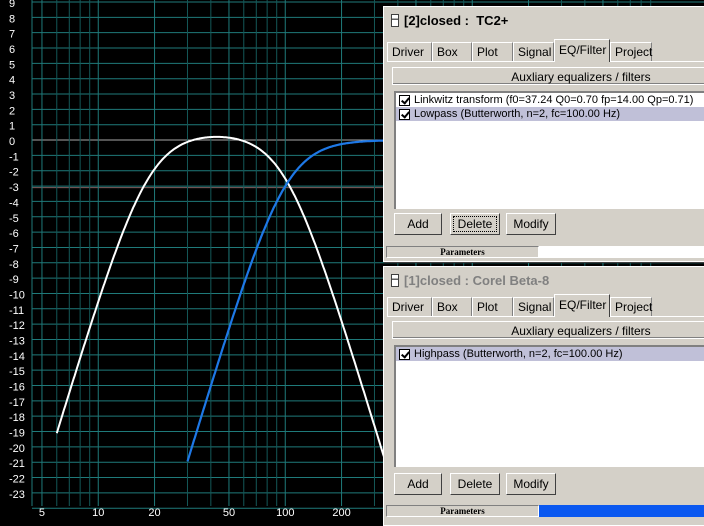 The image size is (704, 526). What do you see at coordinates (12, 111) in the screenshot?
I see `y-tick-label: 2` at bounding box center [12, 111].